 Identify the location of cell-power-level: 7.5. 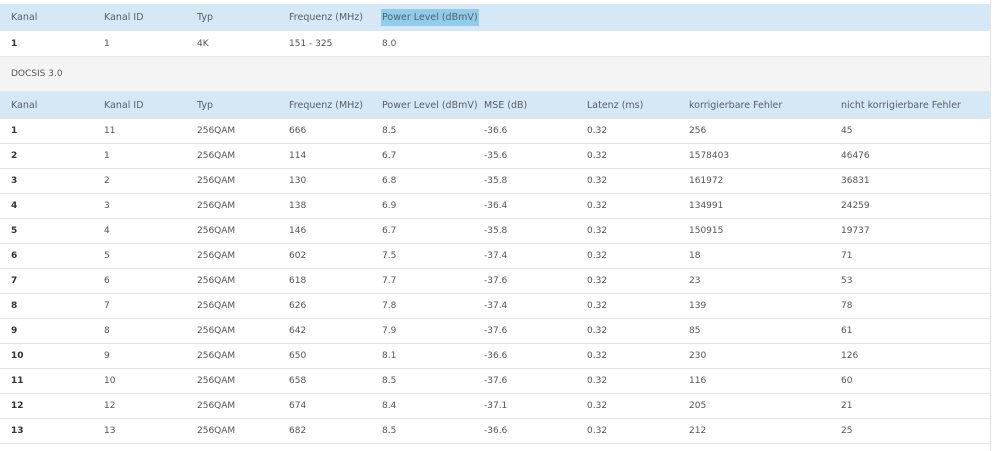
(389, 256).